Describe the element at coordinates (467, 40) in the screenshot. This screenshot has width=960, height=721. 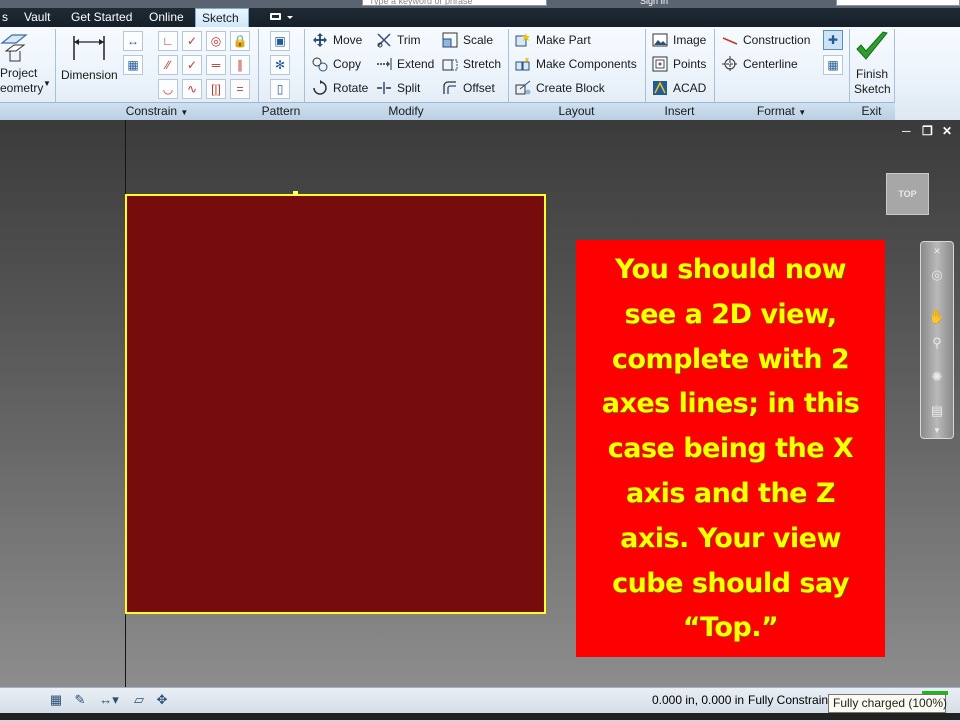
I see `scale-button: Scale` at that location.